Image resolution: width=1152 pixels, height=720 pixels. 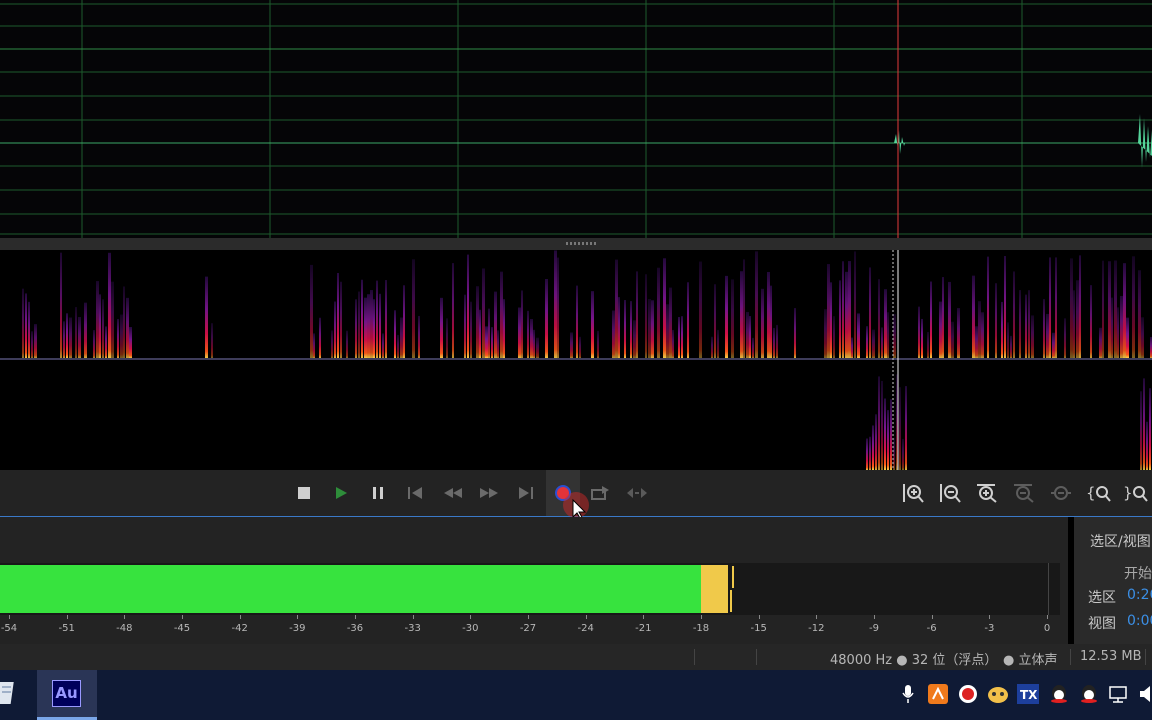 I want to click on panel-resize-handle, so click(x=576, y=244).